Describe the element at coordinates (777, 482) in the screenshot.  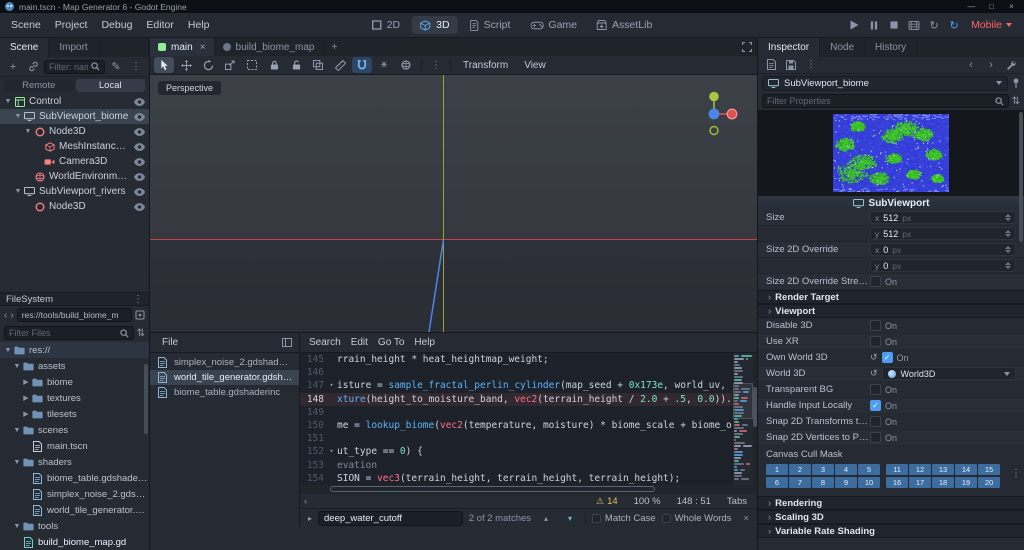
I see `cull-mask-layer-6: 6` at that location.